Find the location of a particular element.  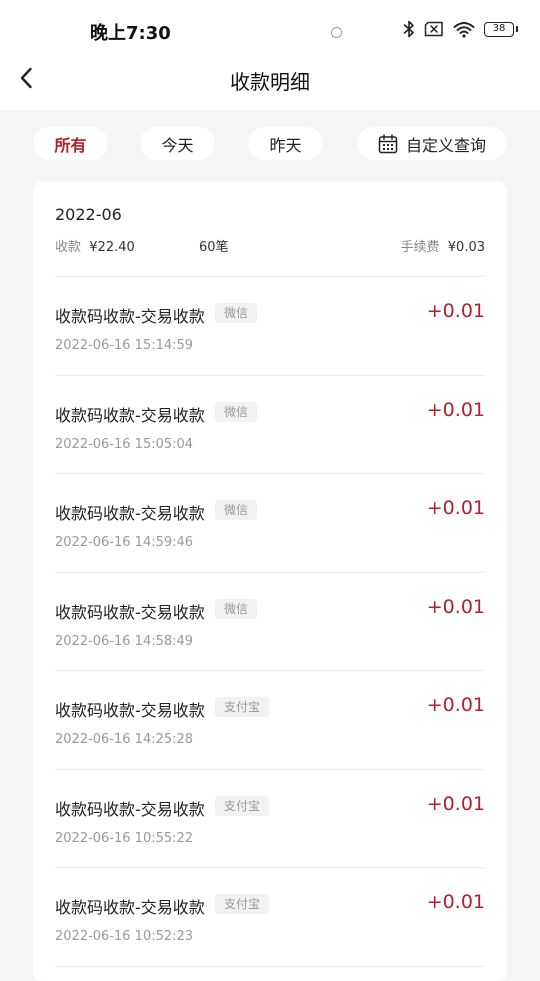

transaction-row: 收款码收款-交易收款 微信 2022-06-16 15:14:59 +0.01 is located at coordinates (270, 326).